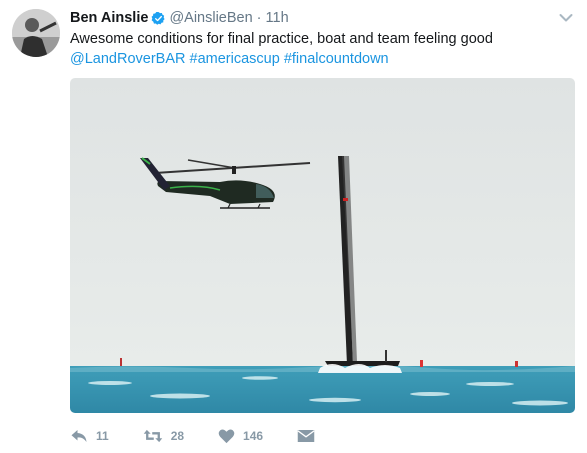  I want to click on hashtag-link: #americascup, so click(235, 59).